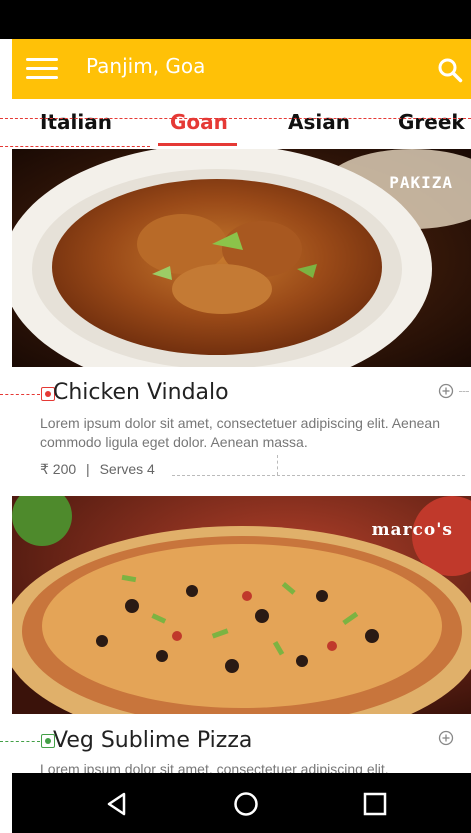 The height and width of the screenshot is (833, 471). Describe the element at coordinates (246, 804) in the screenshot. I see `circle-home-icon` at that location.